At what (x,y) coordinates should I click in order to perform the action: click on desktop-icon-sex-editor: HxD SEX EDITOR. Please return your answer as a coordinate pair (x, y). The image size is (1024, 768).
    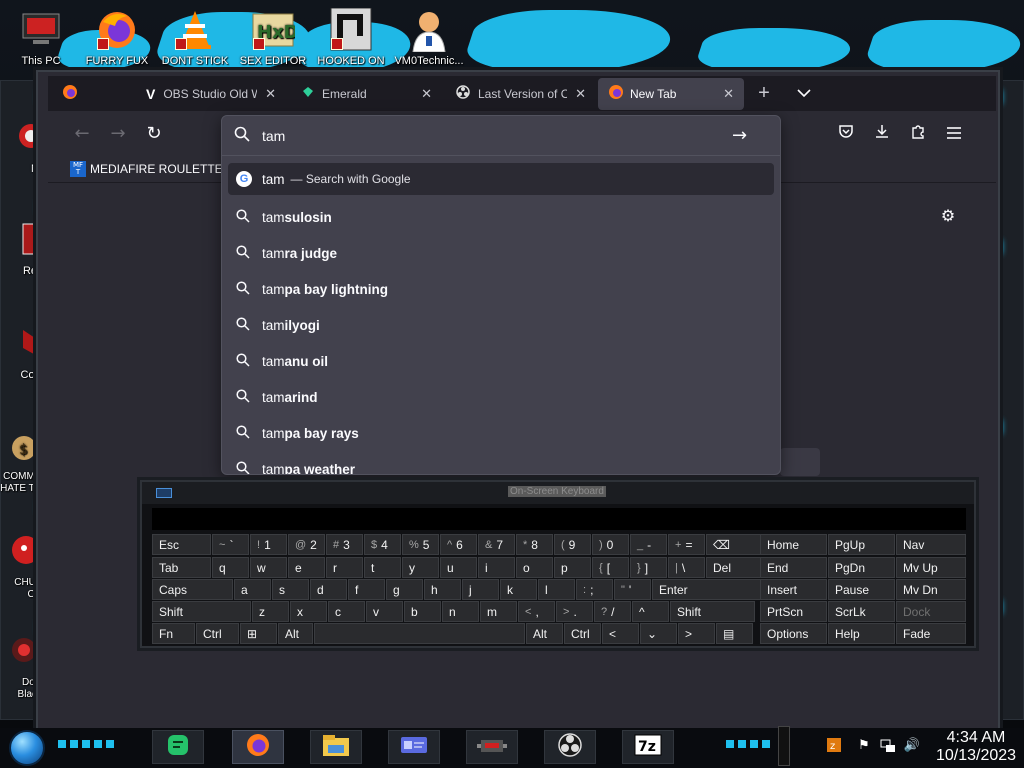
    Looking at the image, I should click on (273, 37).